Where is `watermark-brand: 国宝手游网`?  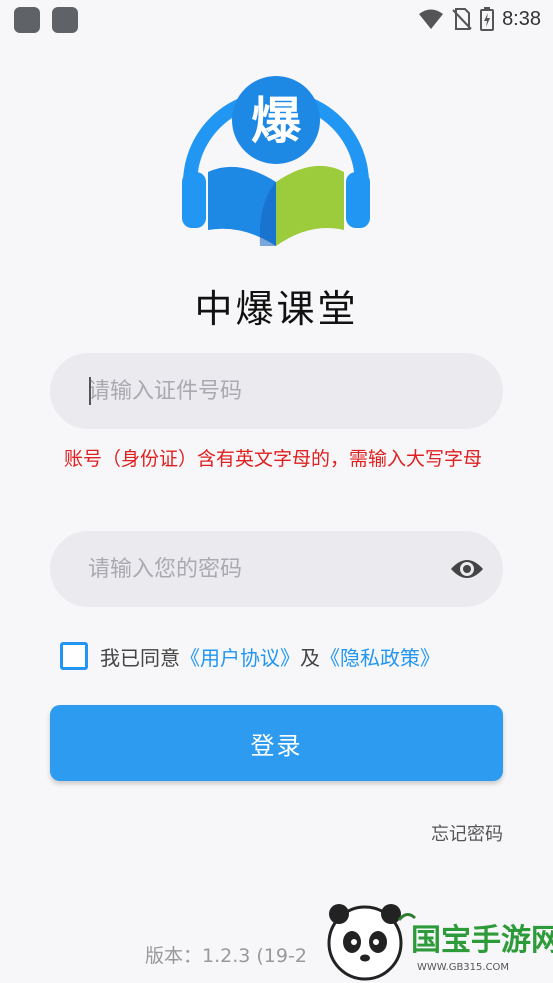
watermark-brand: 国宝手游网 is located at coordinates (482, 940).